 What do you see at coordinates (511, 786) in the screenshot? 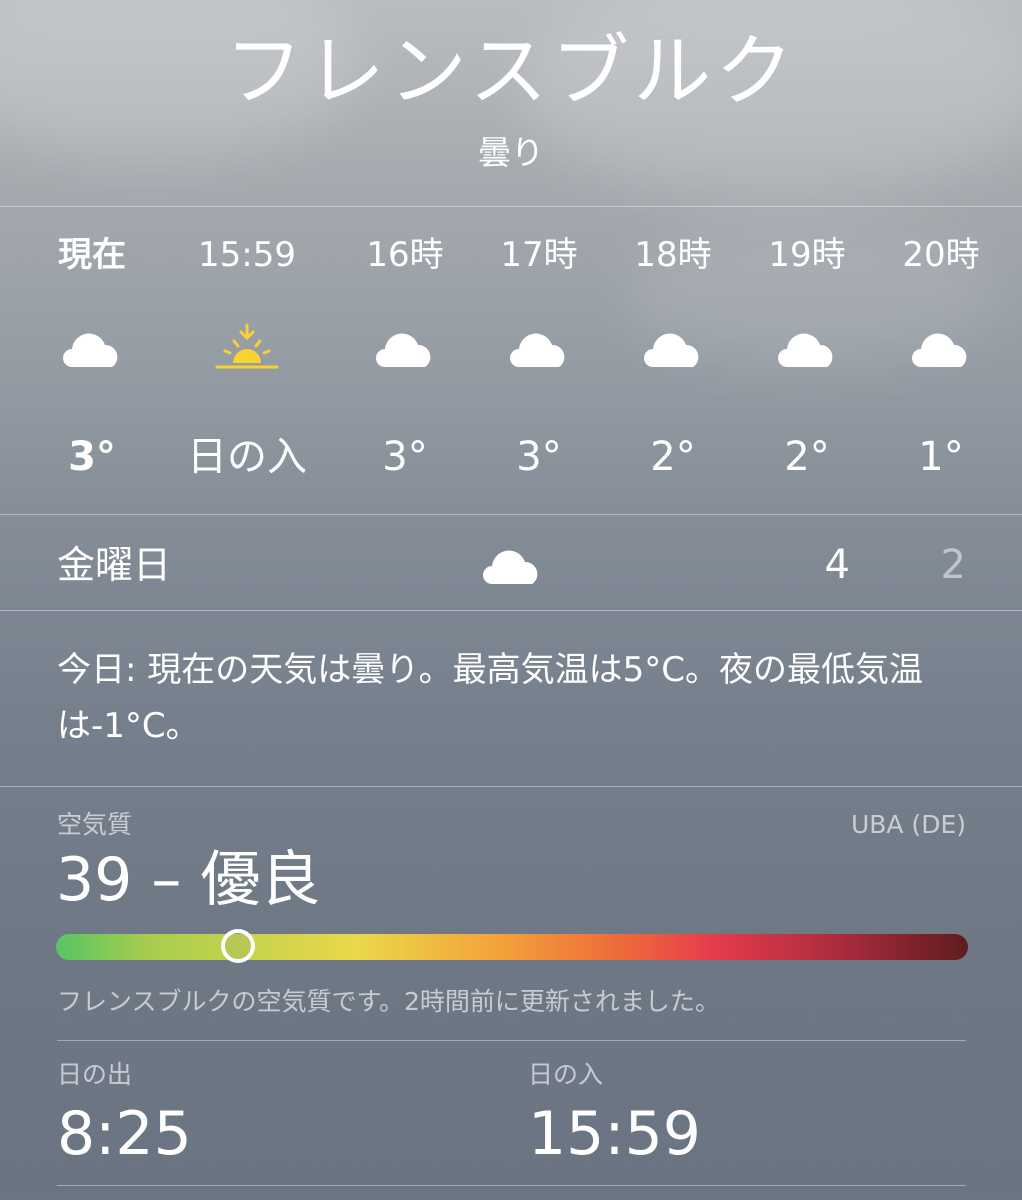
I see `divider-summary` at bounding box center [511, 786].